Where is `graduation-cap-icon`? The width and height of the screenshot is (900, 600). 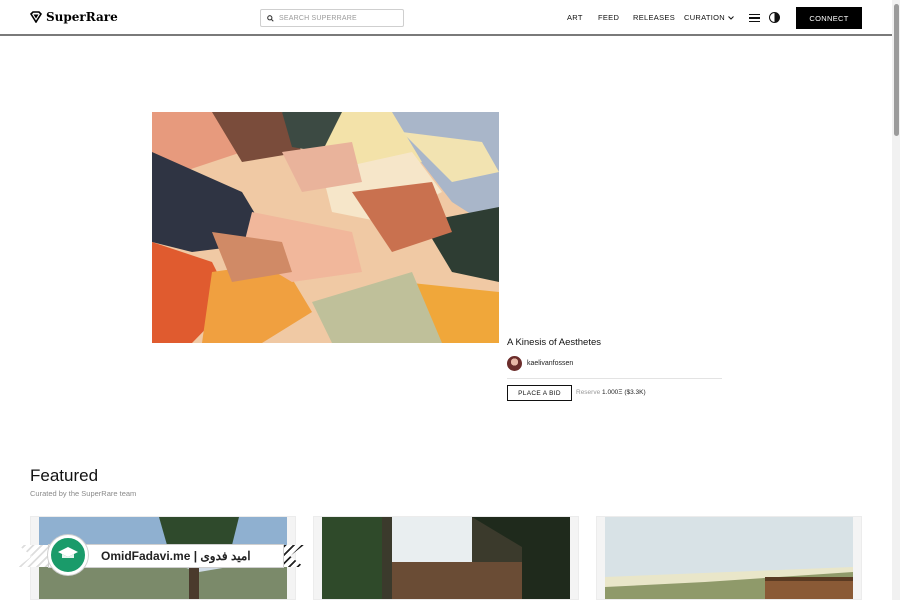 graduation-cap-icon is located at coordinates (68, 555).